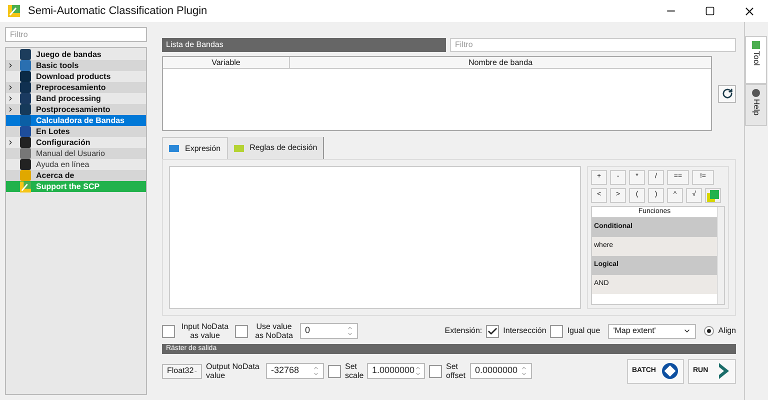 Image resolution: width=768 pixels, height=400 pixels. Describe the element at coordinates (724, 371) in the screenshot. I see `run-arrow-icon` at that location.